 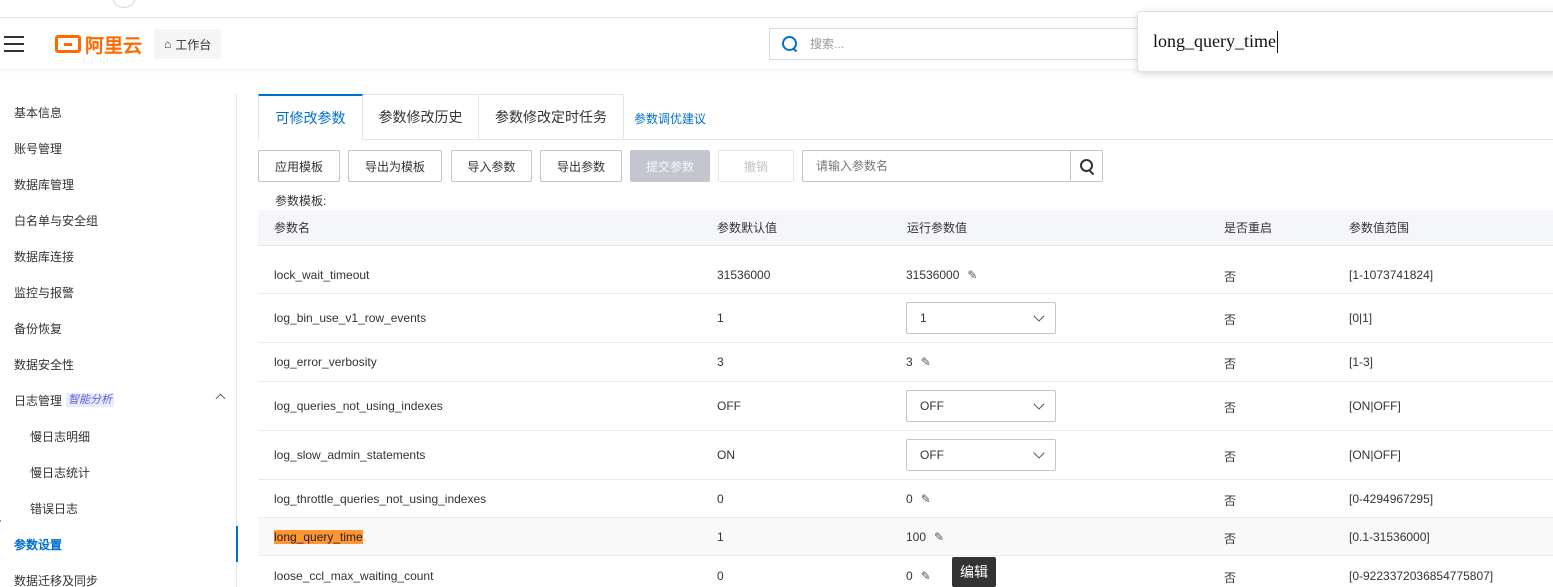 What do you see at coordinates (38, 112) in the screenshot?
I see `sidebar-item-label: 基本信息` at bounding box center [38, 112].